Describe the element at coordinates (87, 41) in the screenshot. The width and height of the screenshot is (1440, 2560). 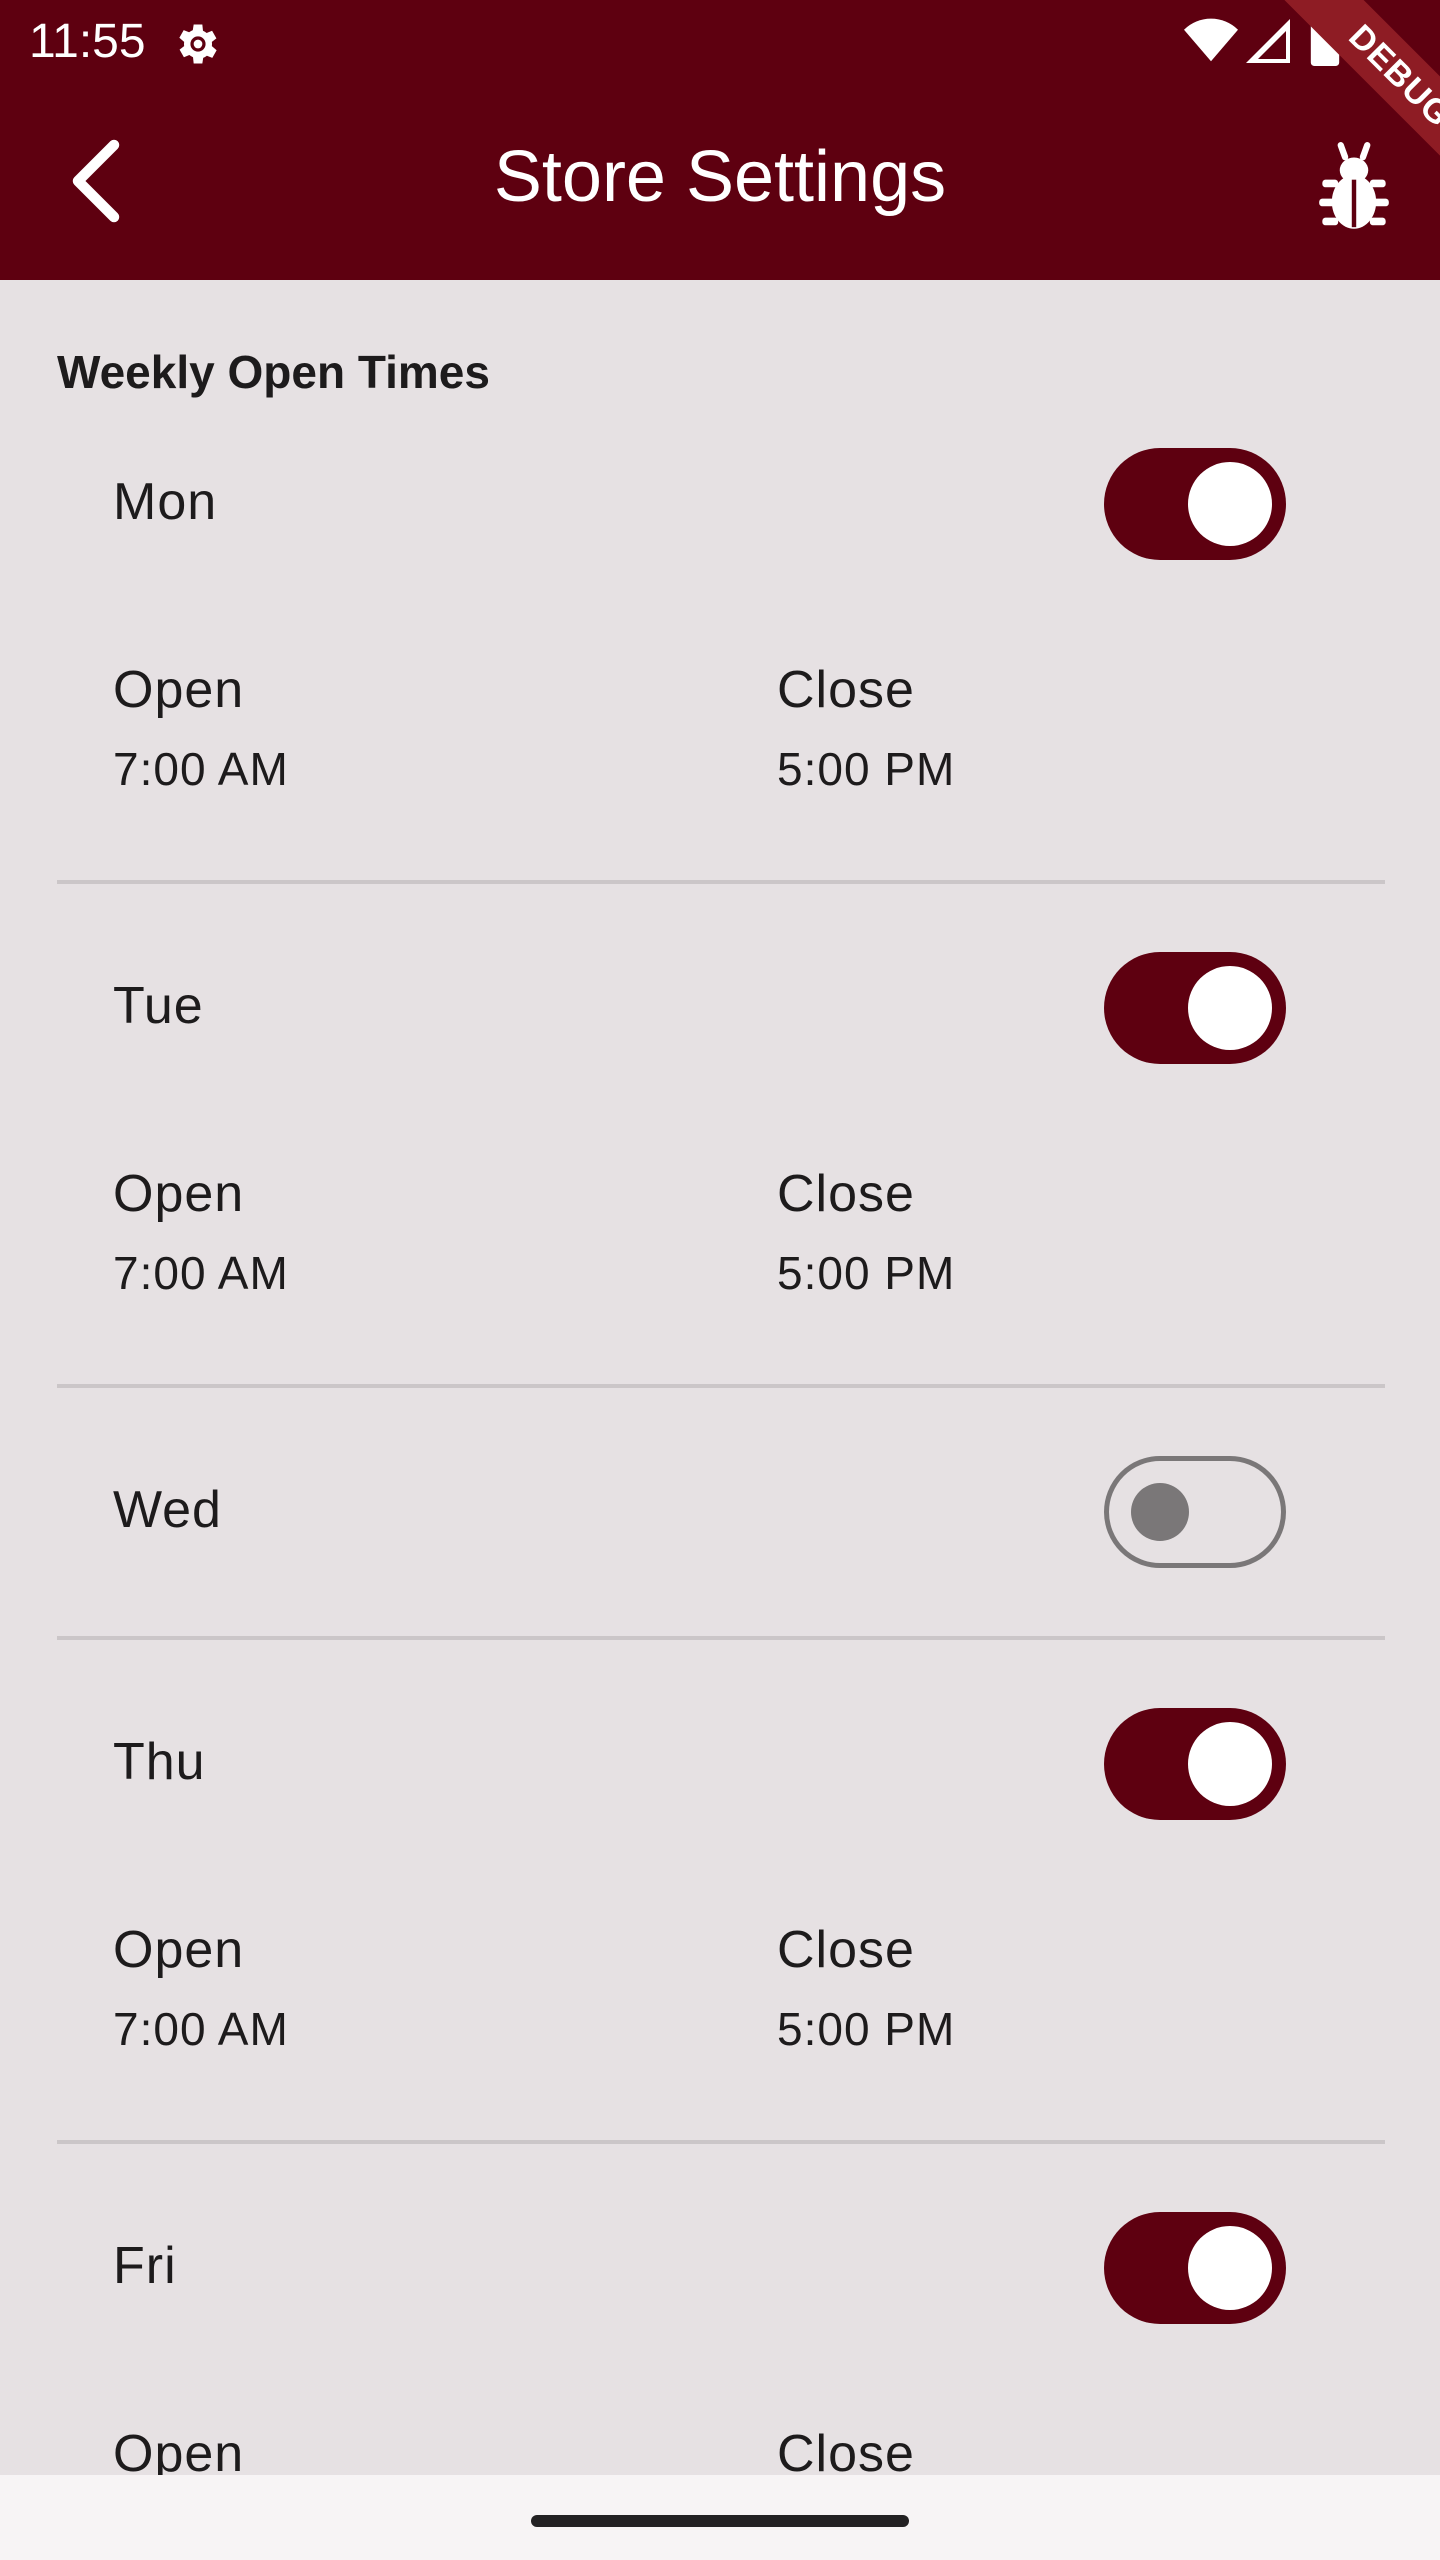
I see `status-time: 11:55` at that location.